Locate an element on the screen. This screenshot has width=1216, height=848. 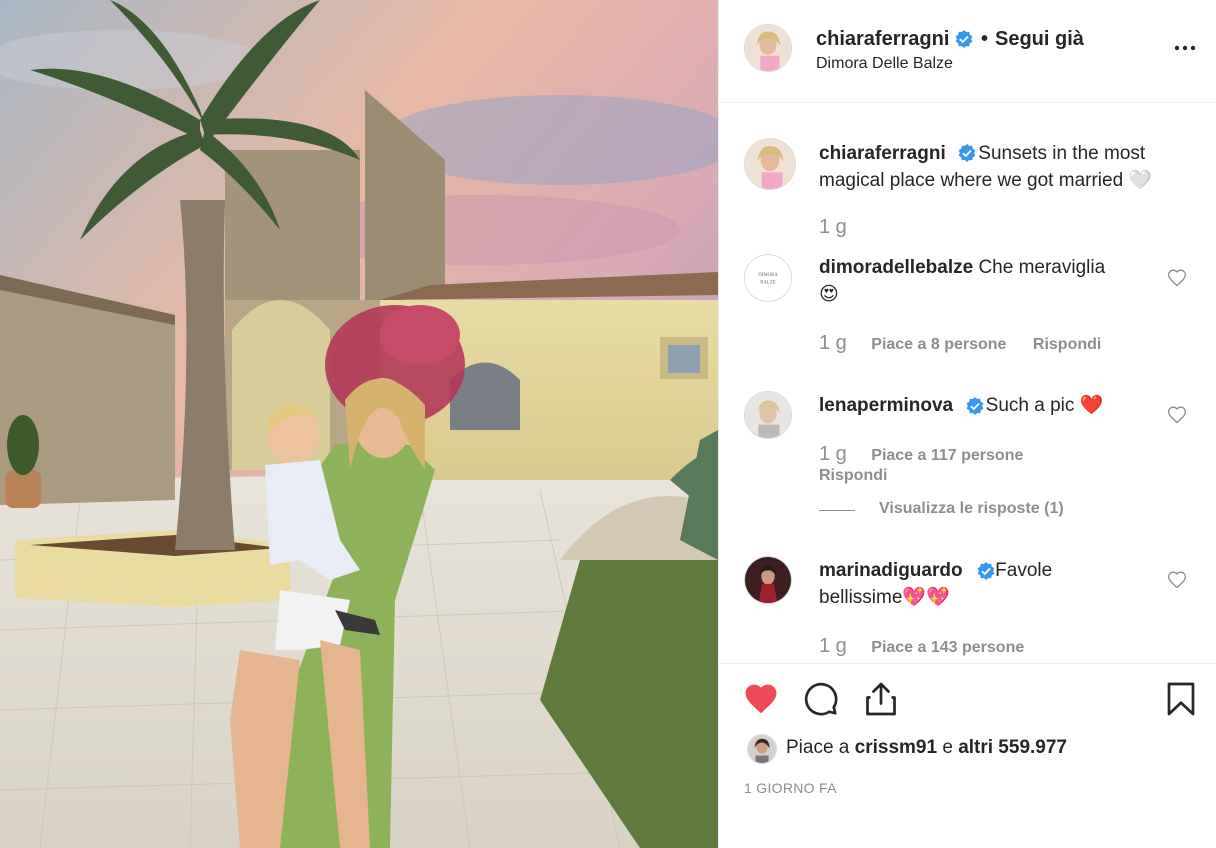
comment-meta: 1 g Piace a 117 persone is located at coordinates (932, 454).